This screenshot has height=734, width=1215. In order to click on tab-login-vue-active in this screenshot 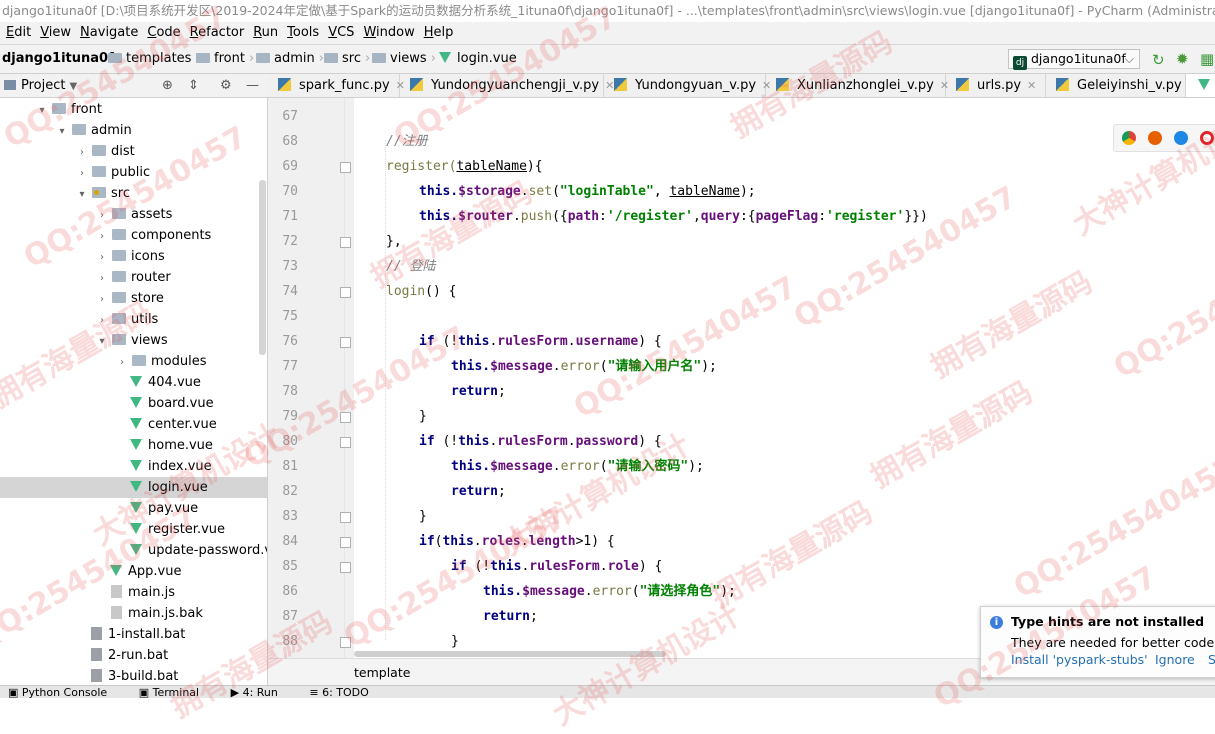, I will do `click(1200, 85)`.